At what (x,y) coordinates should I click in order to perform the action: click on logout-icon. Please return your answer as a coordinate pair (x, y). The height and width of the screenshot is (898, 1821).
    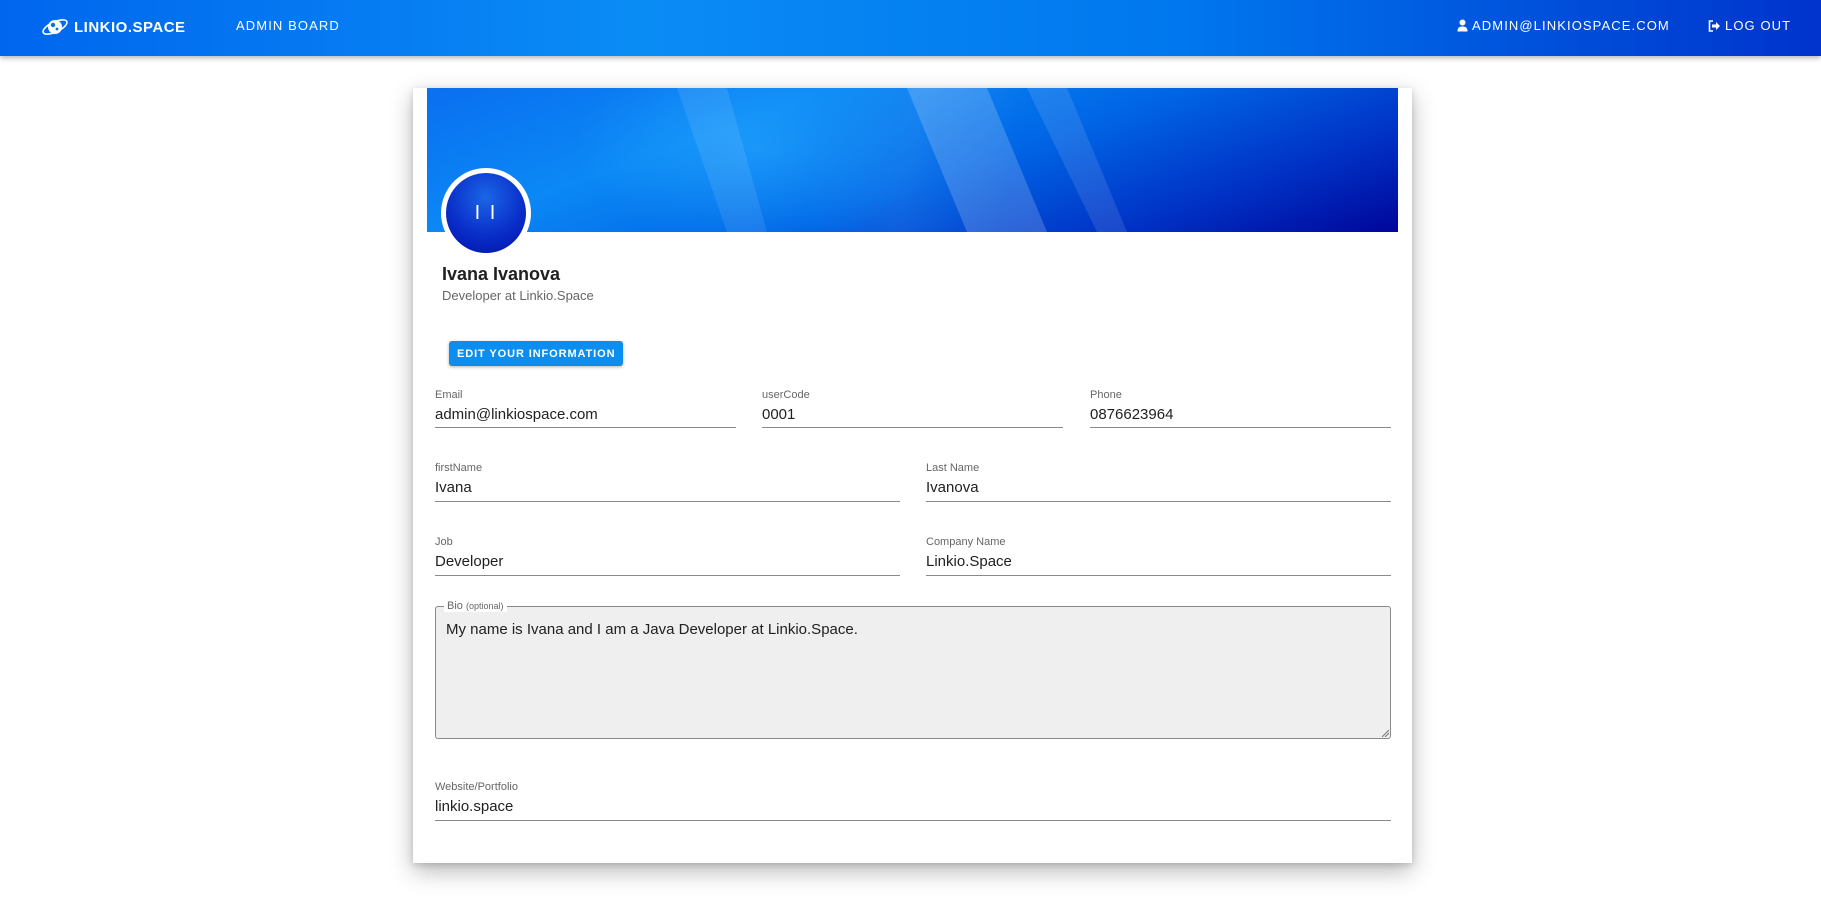
    Looking at the image, I should click on (1714, 25).